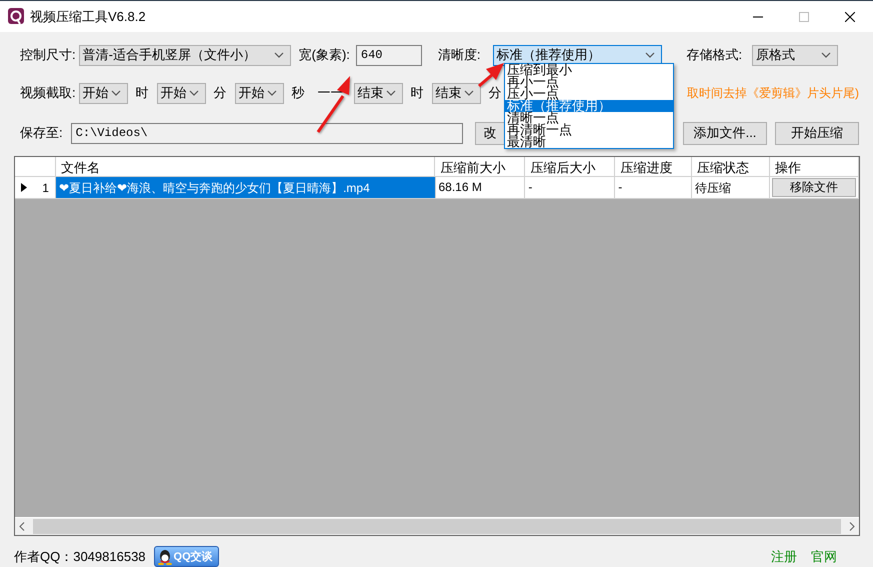 Image resolution: width=873 pixels, height=567 pixels. Describe the element at coordinates (48, 93) in the screenshot. I see `trim-label: 视频截取:` at that location.